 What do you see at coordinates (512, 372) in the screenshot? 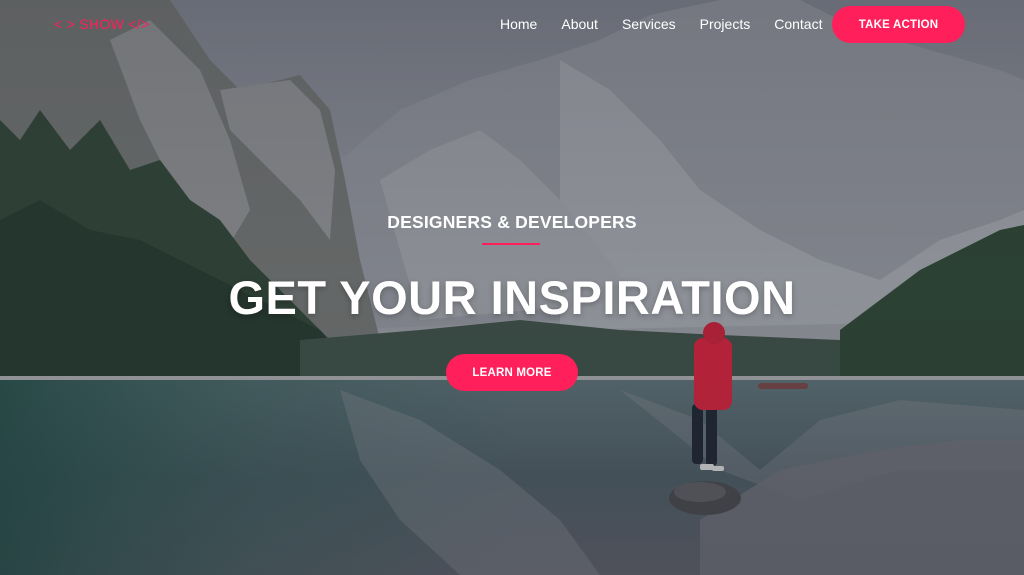
I see `learn-more-button: LEARN MORE` at bounding box center [512, 372].